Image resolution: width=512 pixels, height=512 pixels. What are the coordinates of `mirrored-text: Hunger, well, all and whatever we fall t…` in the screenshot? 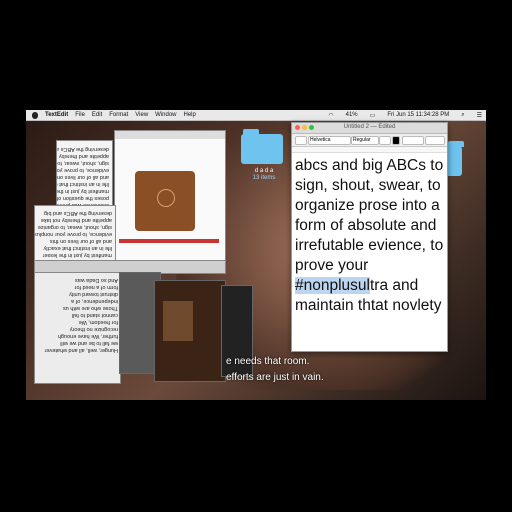 It's located at (81, 315).